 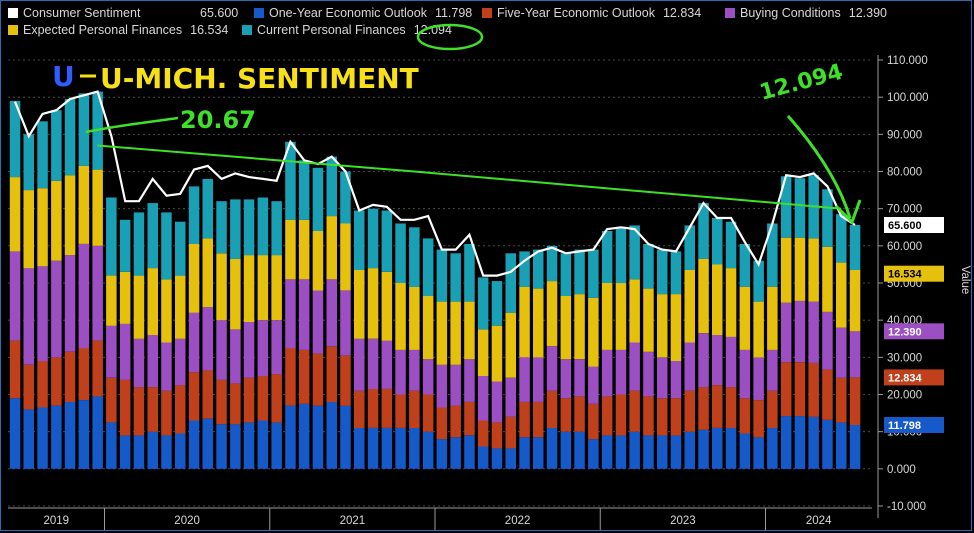 What do you see at coordinates (905, 378) in the screenshot?
I see `value-tag-label: 12.834` at bounding box center [905, 378].